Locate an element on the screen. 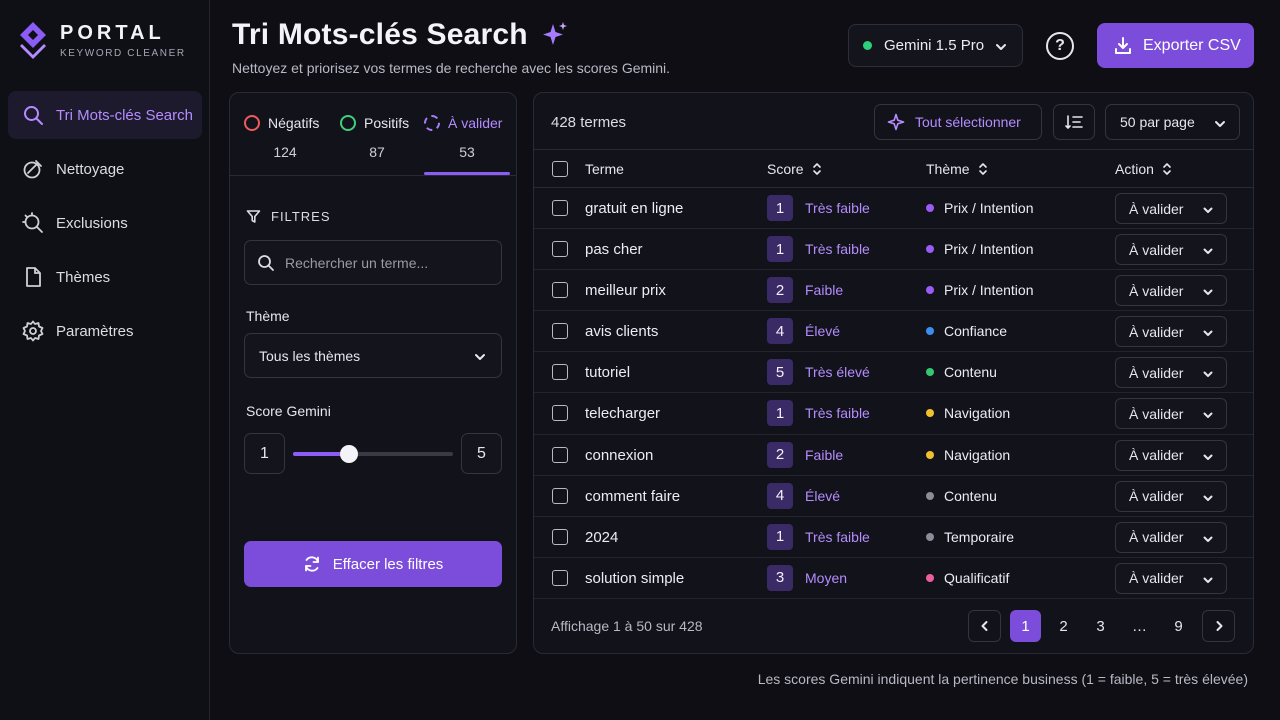 This screenshot has height=720, width=1280. theme-label: Navigation is located at coordinates (977, 413).